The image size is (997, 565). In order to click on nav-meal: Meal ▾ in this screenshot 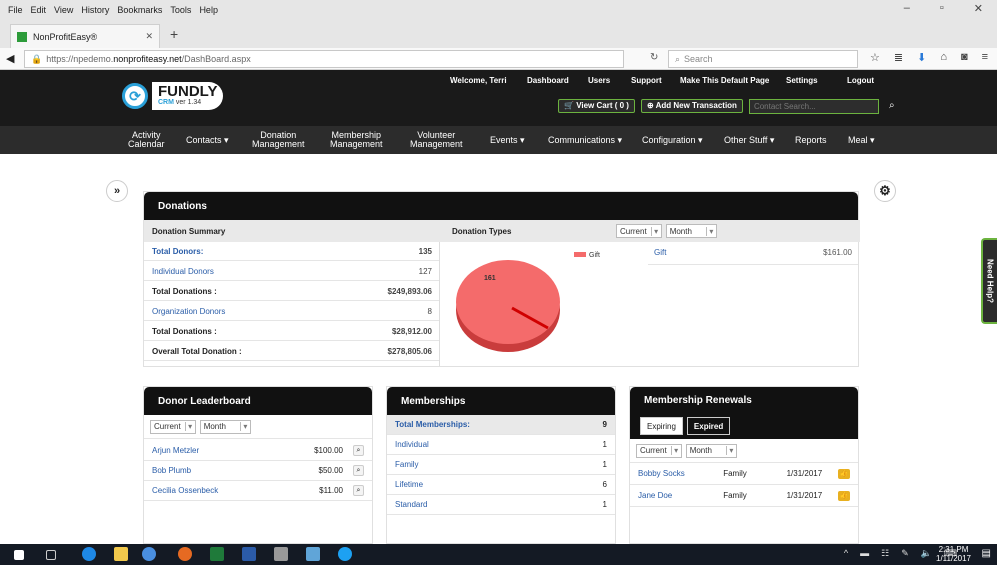, I will do `click(861, 140)`.